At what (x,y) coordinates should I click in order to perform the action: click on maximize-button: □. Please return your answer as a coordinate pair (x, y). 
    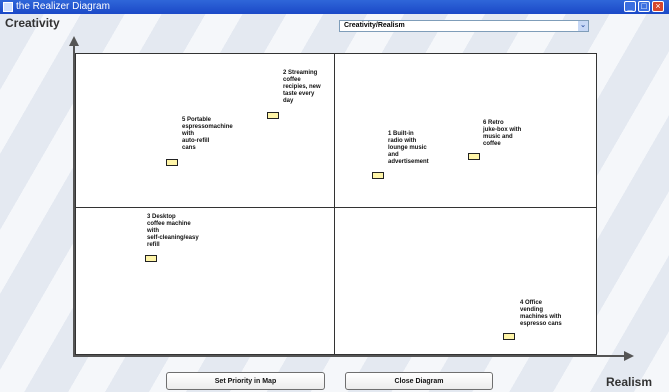
    Looking at the image, I should click on (644, 6).